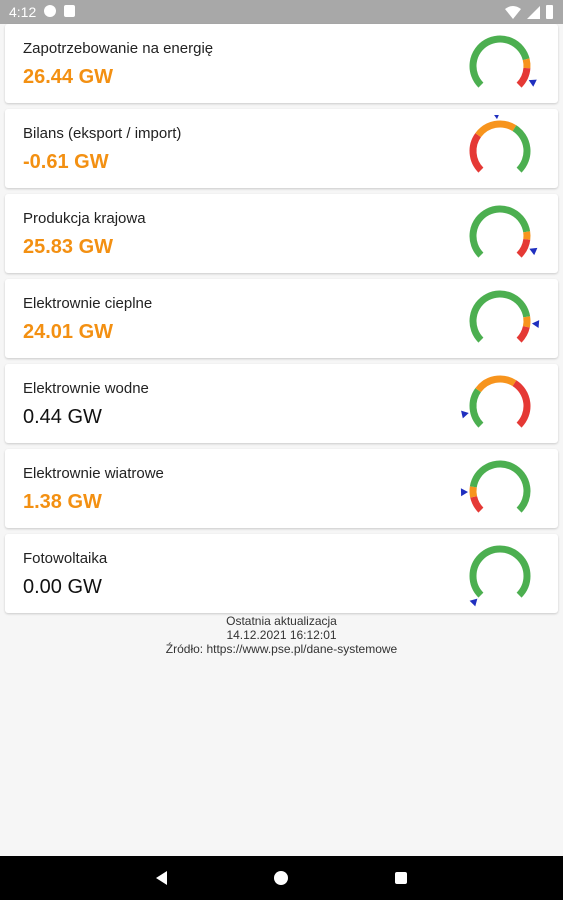 The width and height of the screenshot is (563, 900). Describe the element at coordinates (281, 488) in the screenshot. I see `energy-card-wind: Elektrownie wiatrowe 1.38 GW` at that location.